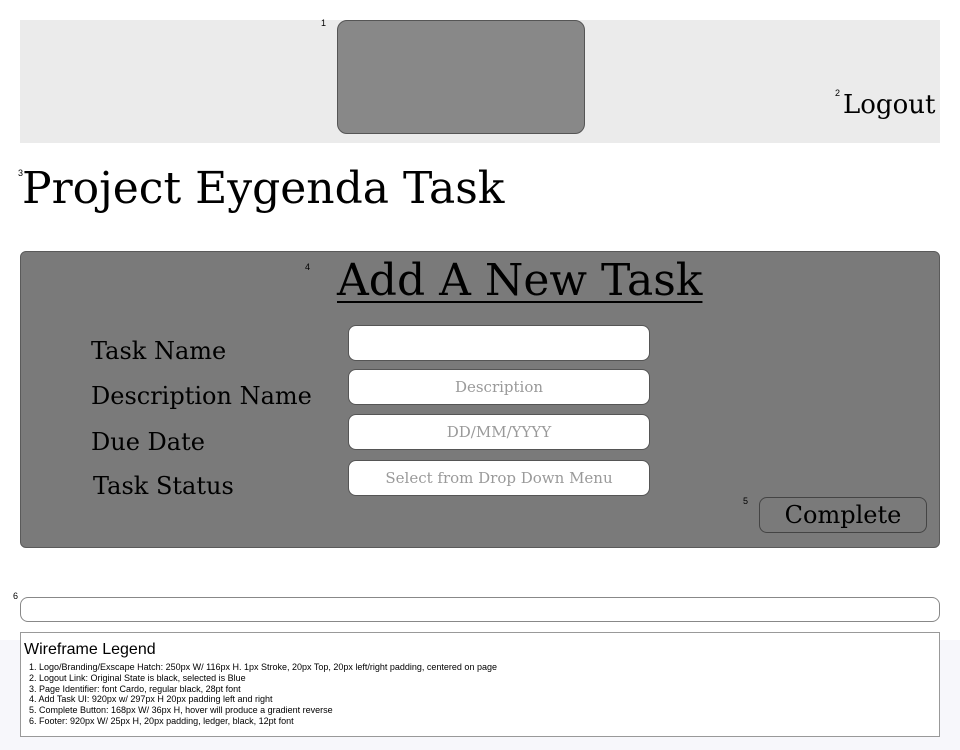 The height and width of the screenshot is (750, 960). I want to click on description-input, so click(499, 387).